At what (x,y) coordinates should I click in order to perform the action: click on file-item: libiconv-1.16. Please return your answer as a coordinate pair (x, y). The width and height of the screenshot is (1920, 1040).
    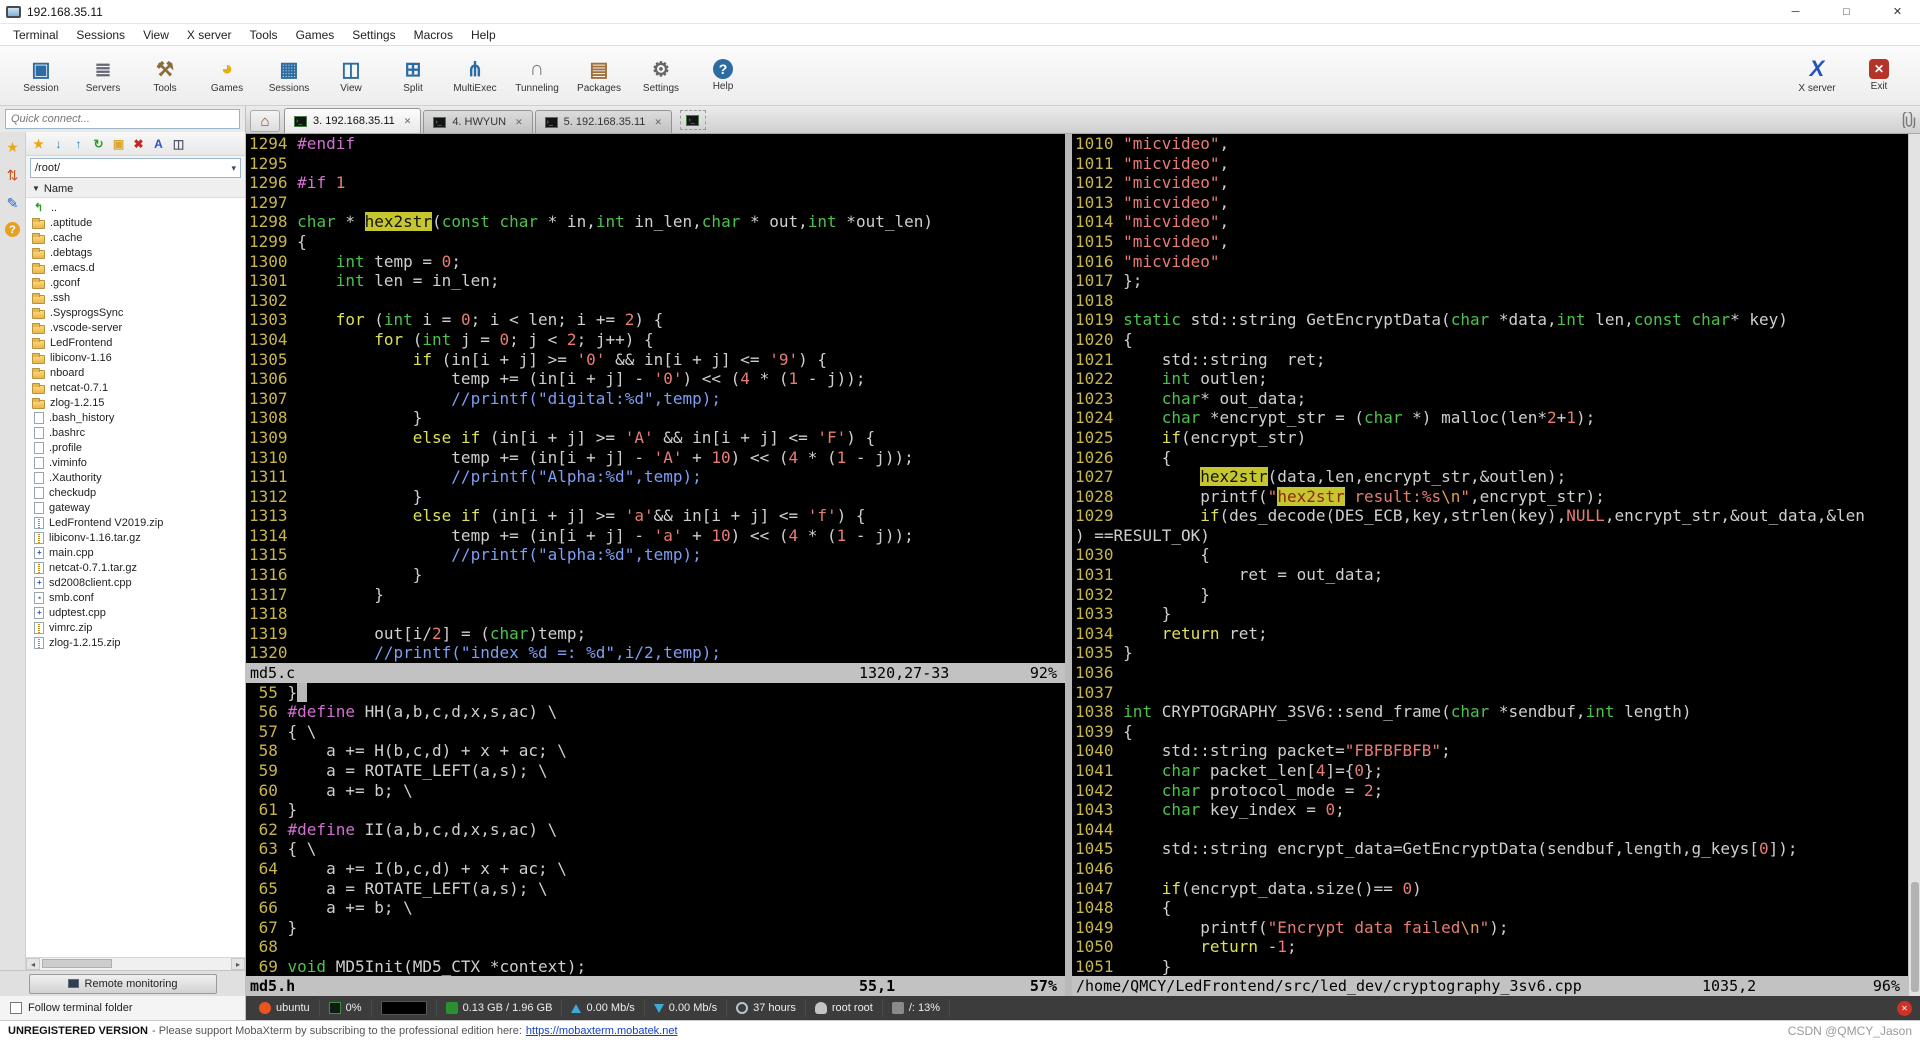
    Looking at the image, I should click on (138, 357).